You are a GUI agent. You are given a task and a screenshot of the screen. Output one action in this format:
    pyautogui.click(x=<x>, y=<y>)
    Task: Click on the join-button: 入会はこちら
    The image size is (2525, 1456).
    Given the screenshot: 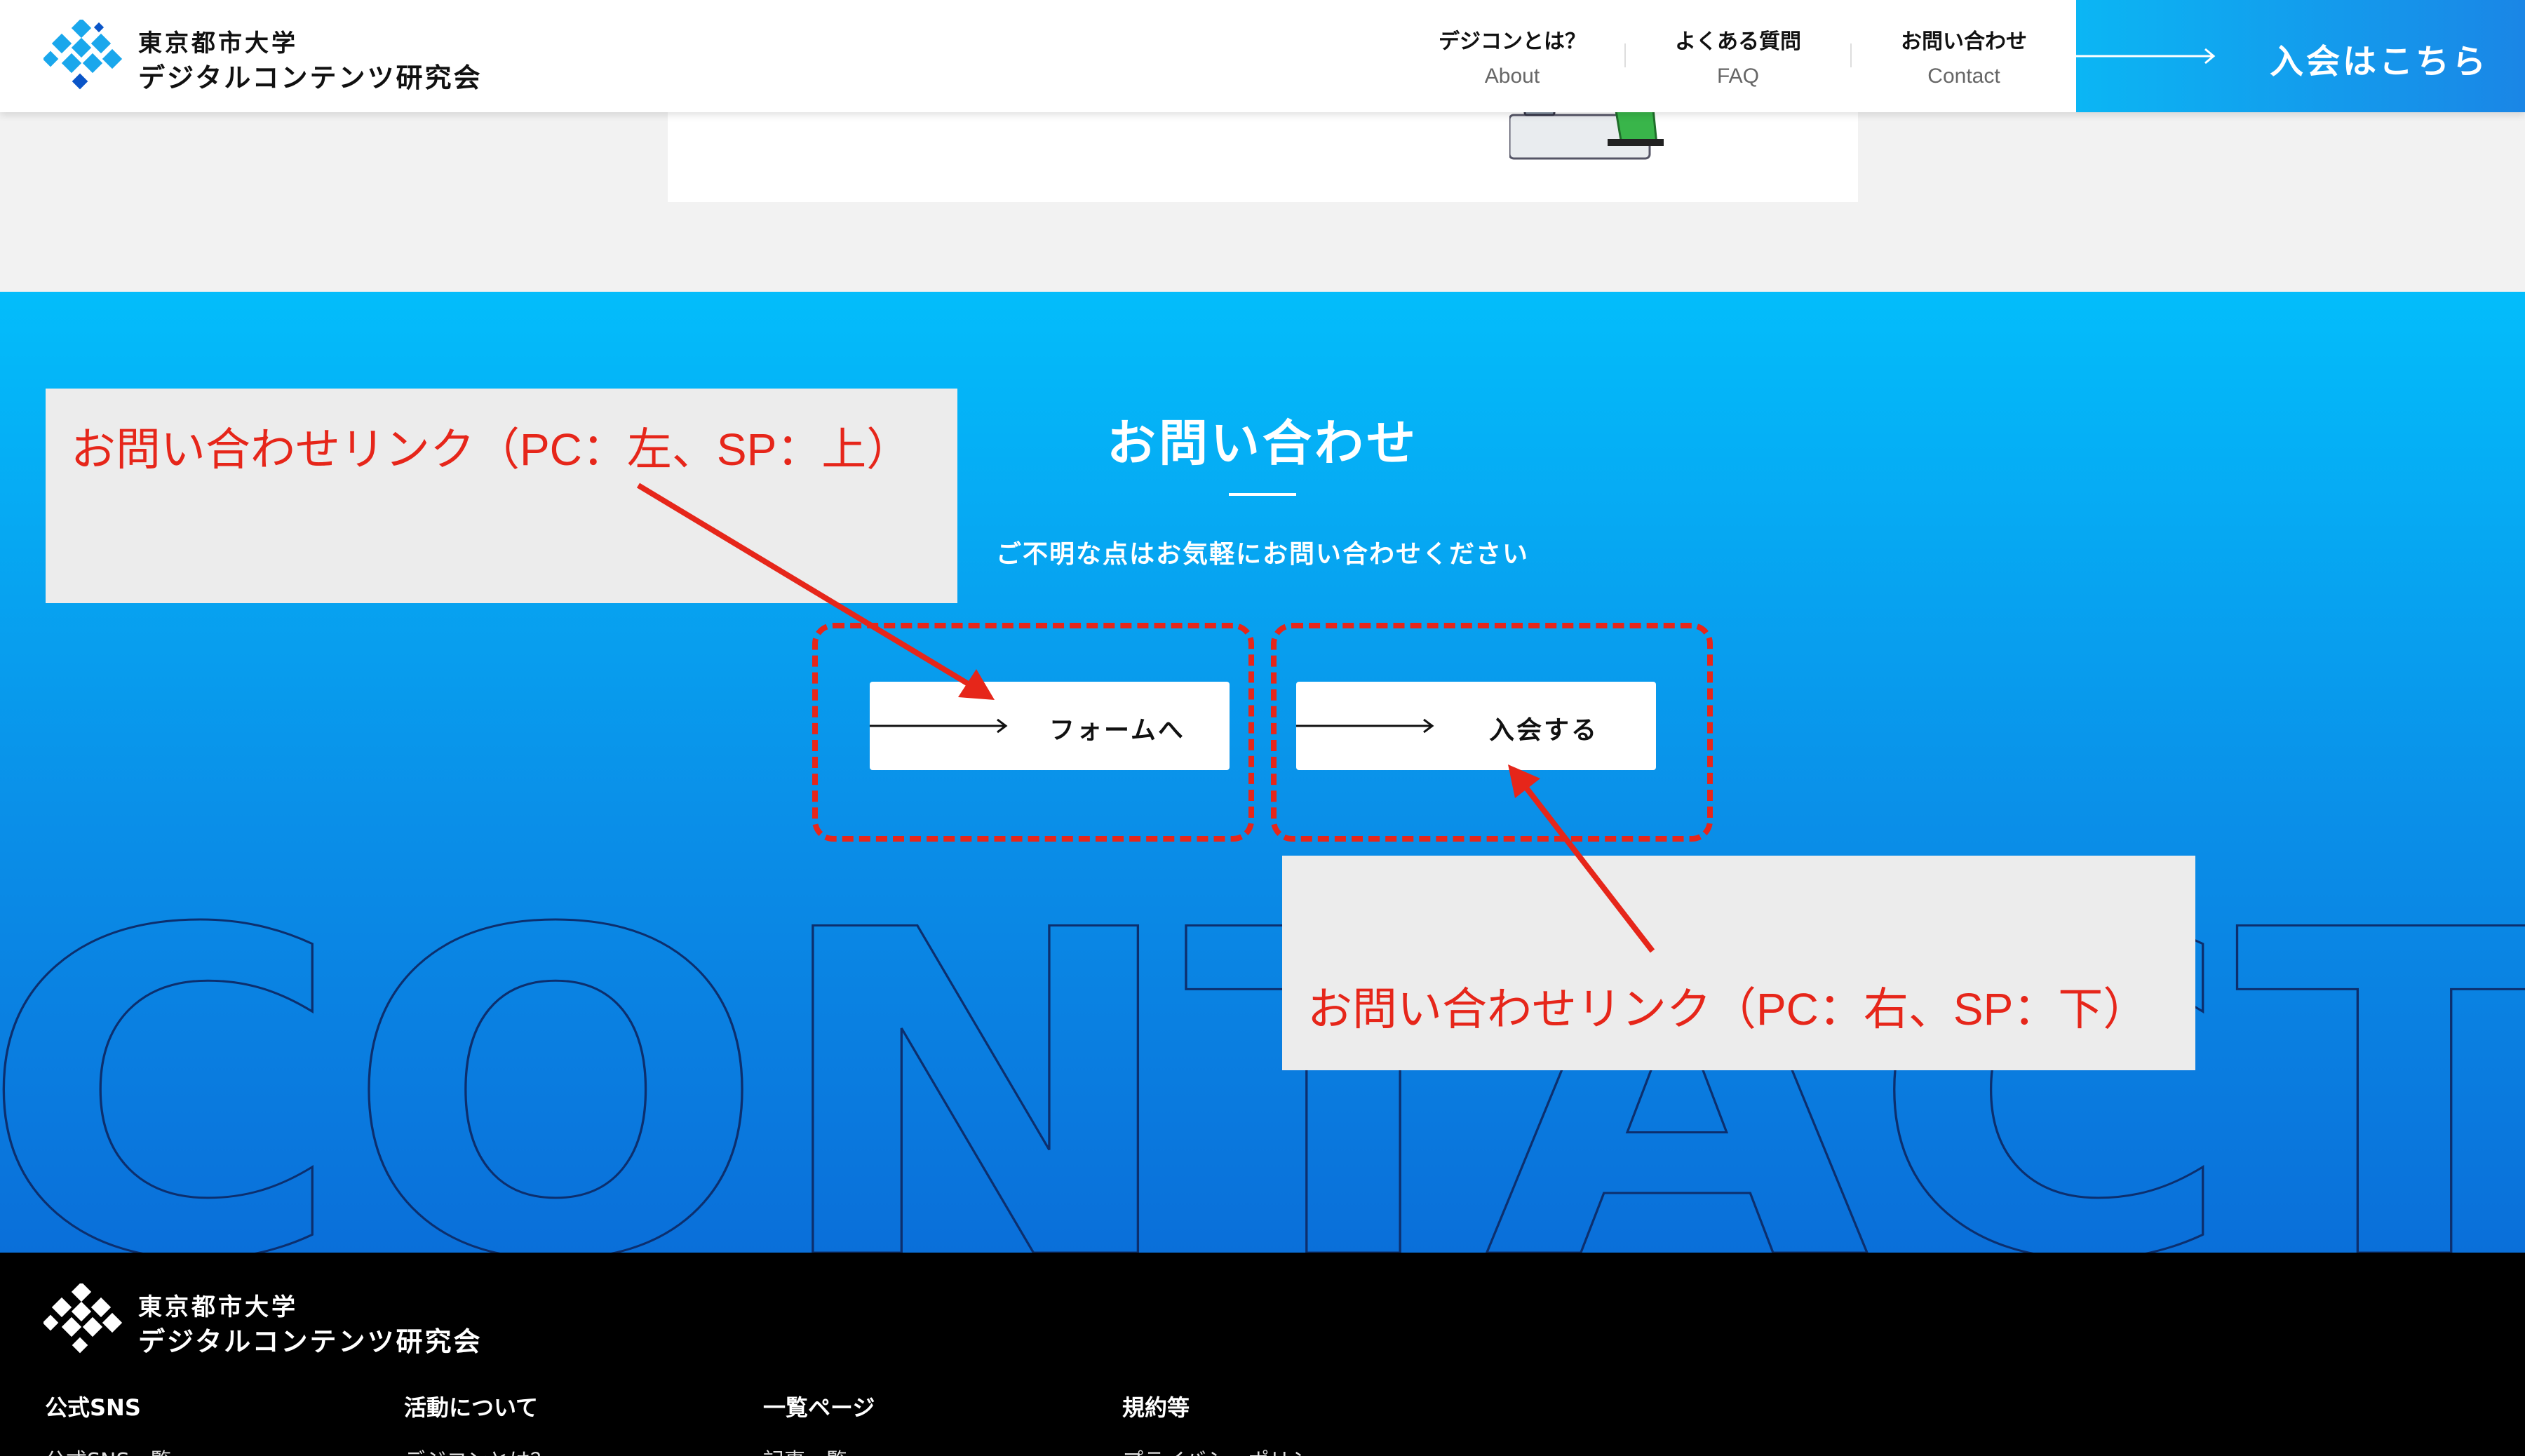 What is the action you would take?
    pyautogui.click(x=2300, y=56)
    